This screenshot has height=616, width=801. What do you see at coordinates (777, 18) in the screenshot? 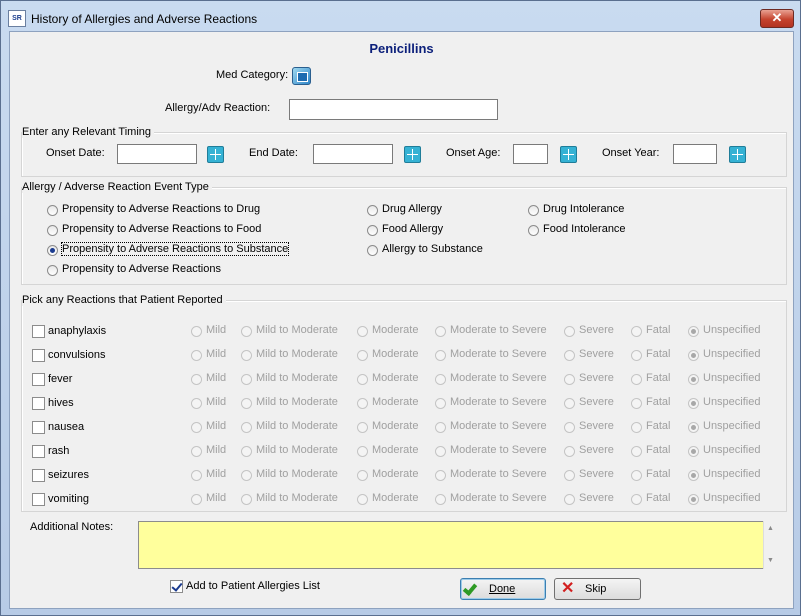
I see `close-button: ✕` at bounding box center [777, 18].